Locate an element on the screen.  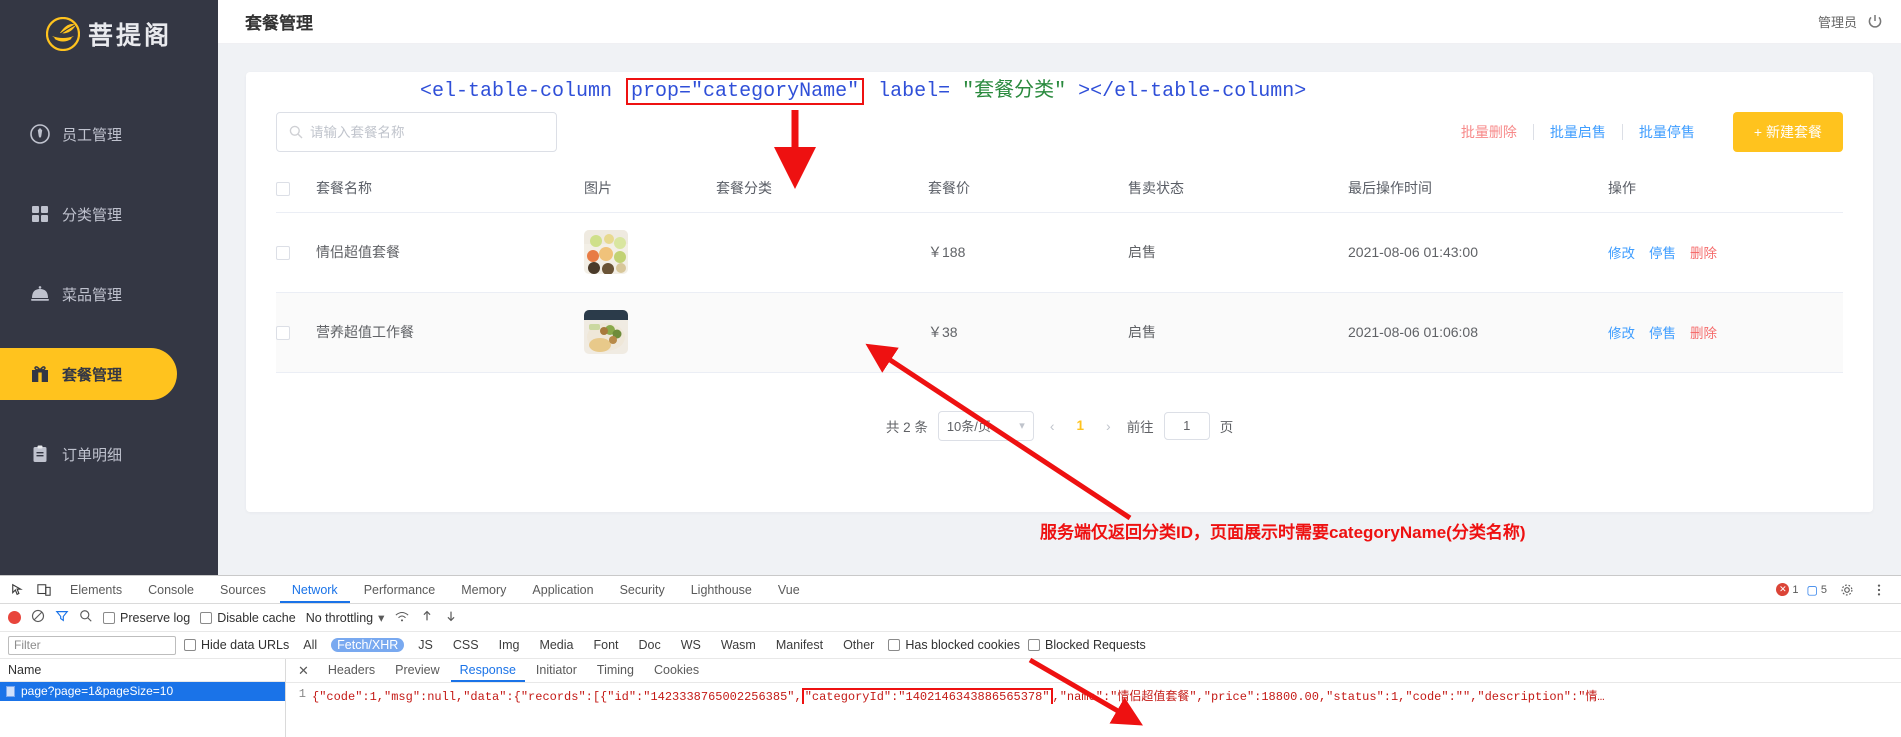
page-size-select: 10条/页 ▾ is located at coordinates (985, 425).